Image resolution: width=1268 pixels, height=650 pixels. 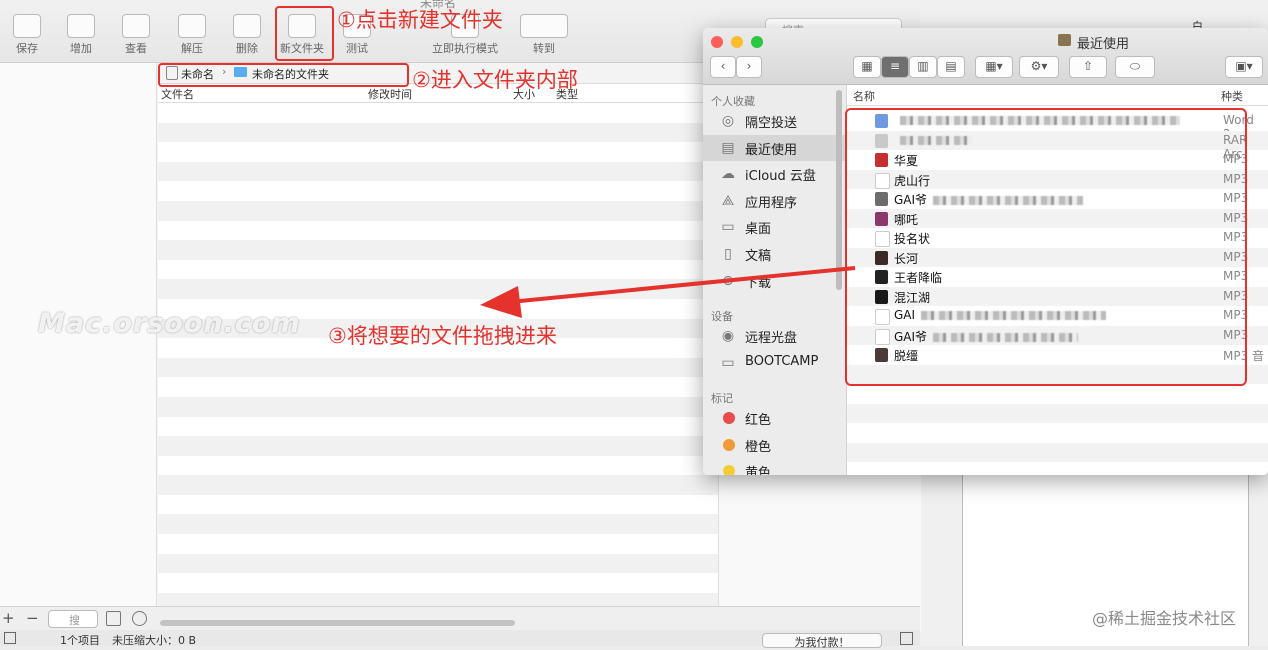 I want to click on disc-icon: ◉, so click(x=728, y=336).